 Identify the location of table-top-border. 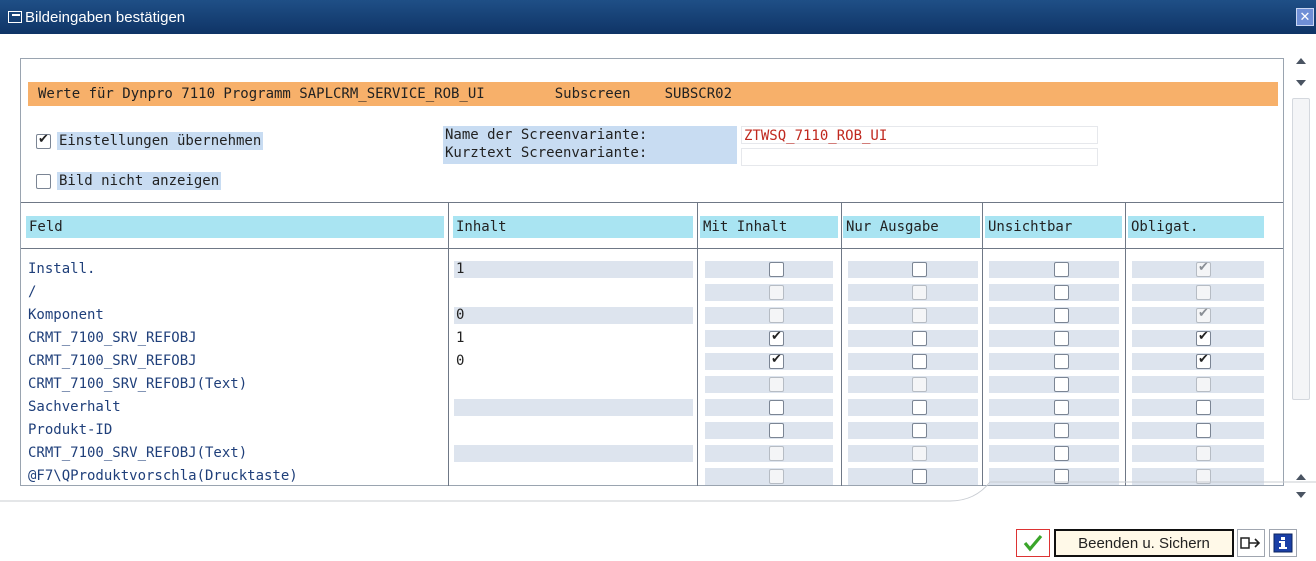
(652, 202).